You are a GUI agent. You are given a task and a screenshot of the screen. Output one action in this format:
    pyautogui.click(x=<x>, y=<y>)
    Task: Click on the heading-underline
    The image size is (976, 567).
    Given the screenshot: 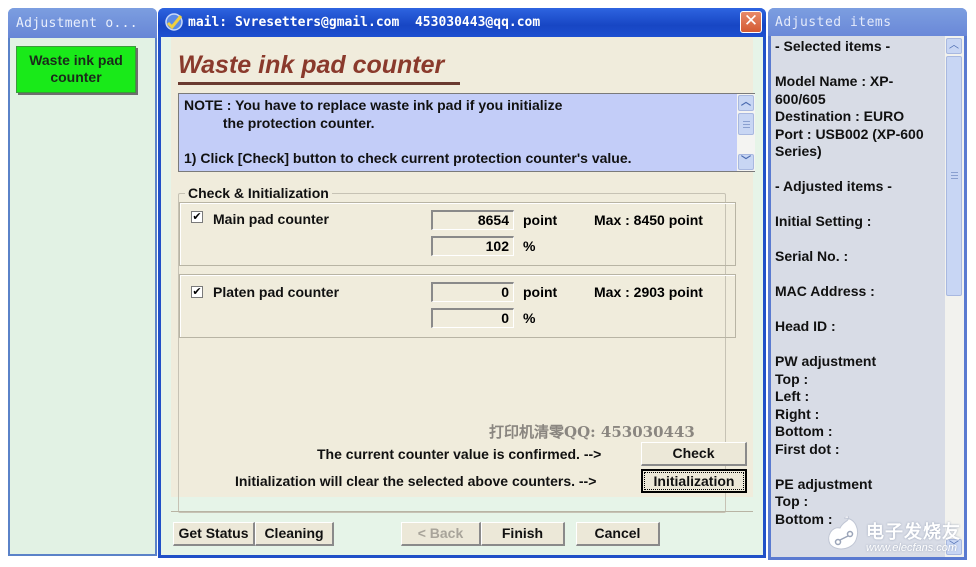 What is the action you would take?
    pyautogui.click(x=319, y=83)
    